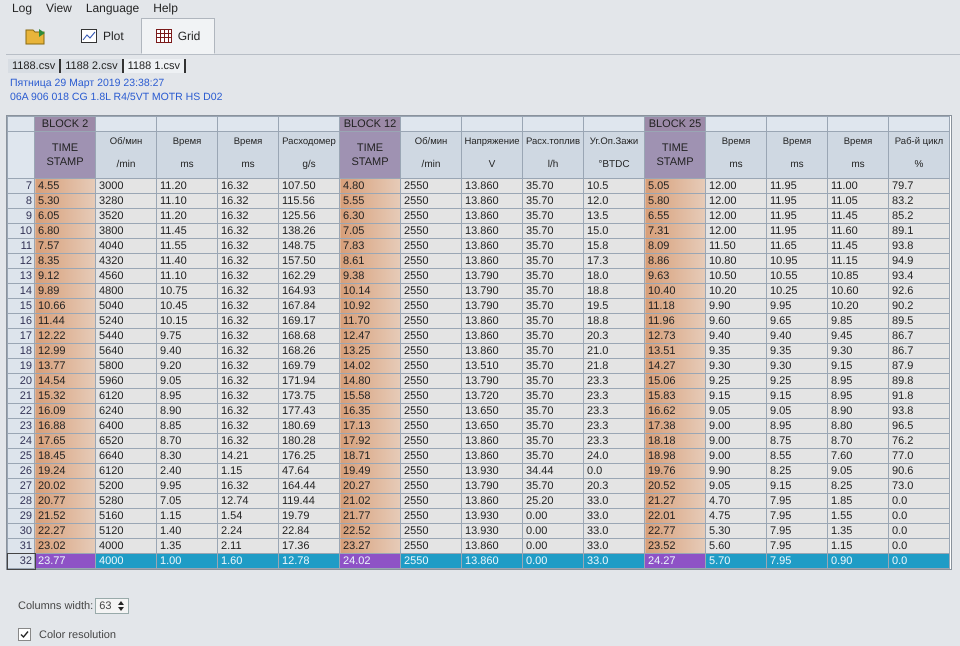 The image size is (960, 646). Describe the element at coordinates (858, 456) in the screenshot. I see `table-cell: 7.60` at that location.